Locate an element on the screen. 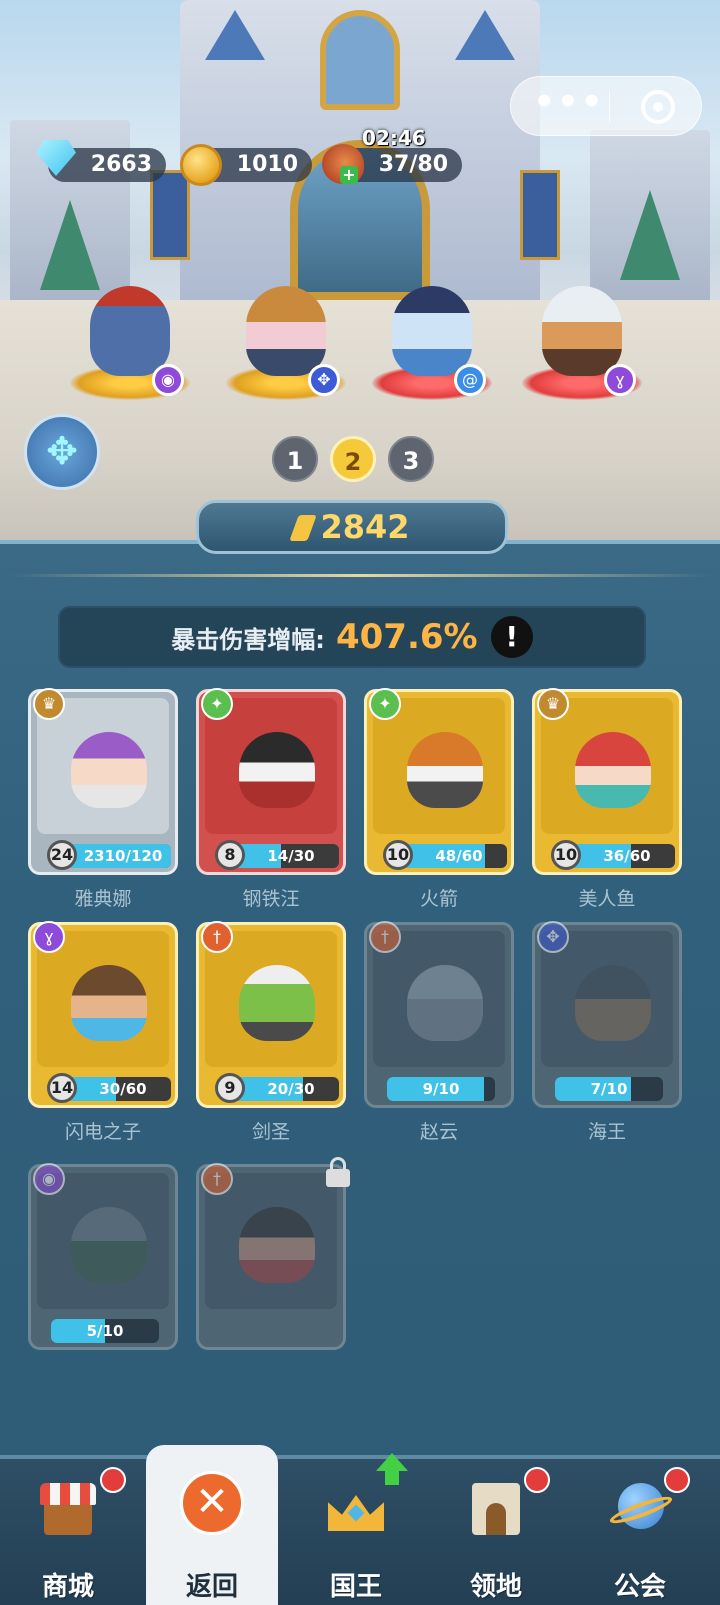 Image resolution: width=720 pixels, height=1605 pixels. nav-back-label: 返回 is located at coordinates (211, 1587).